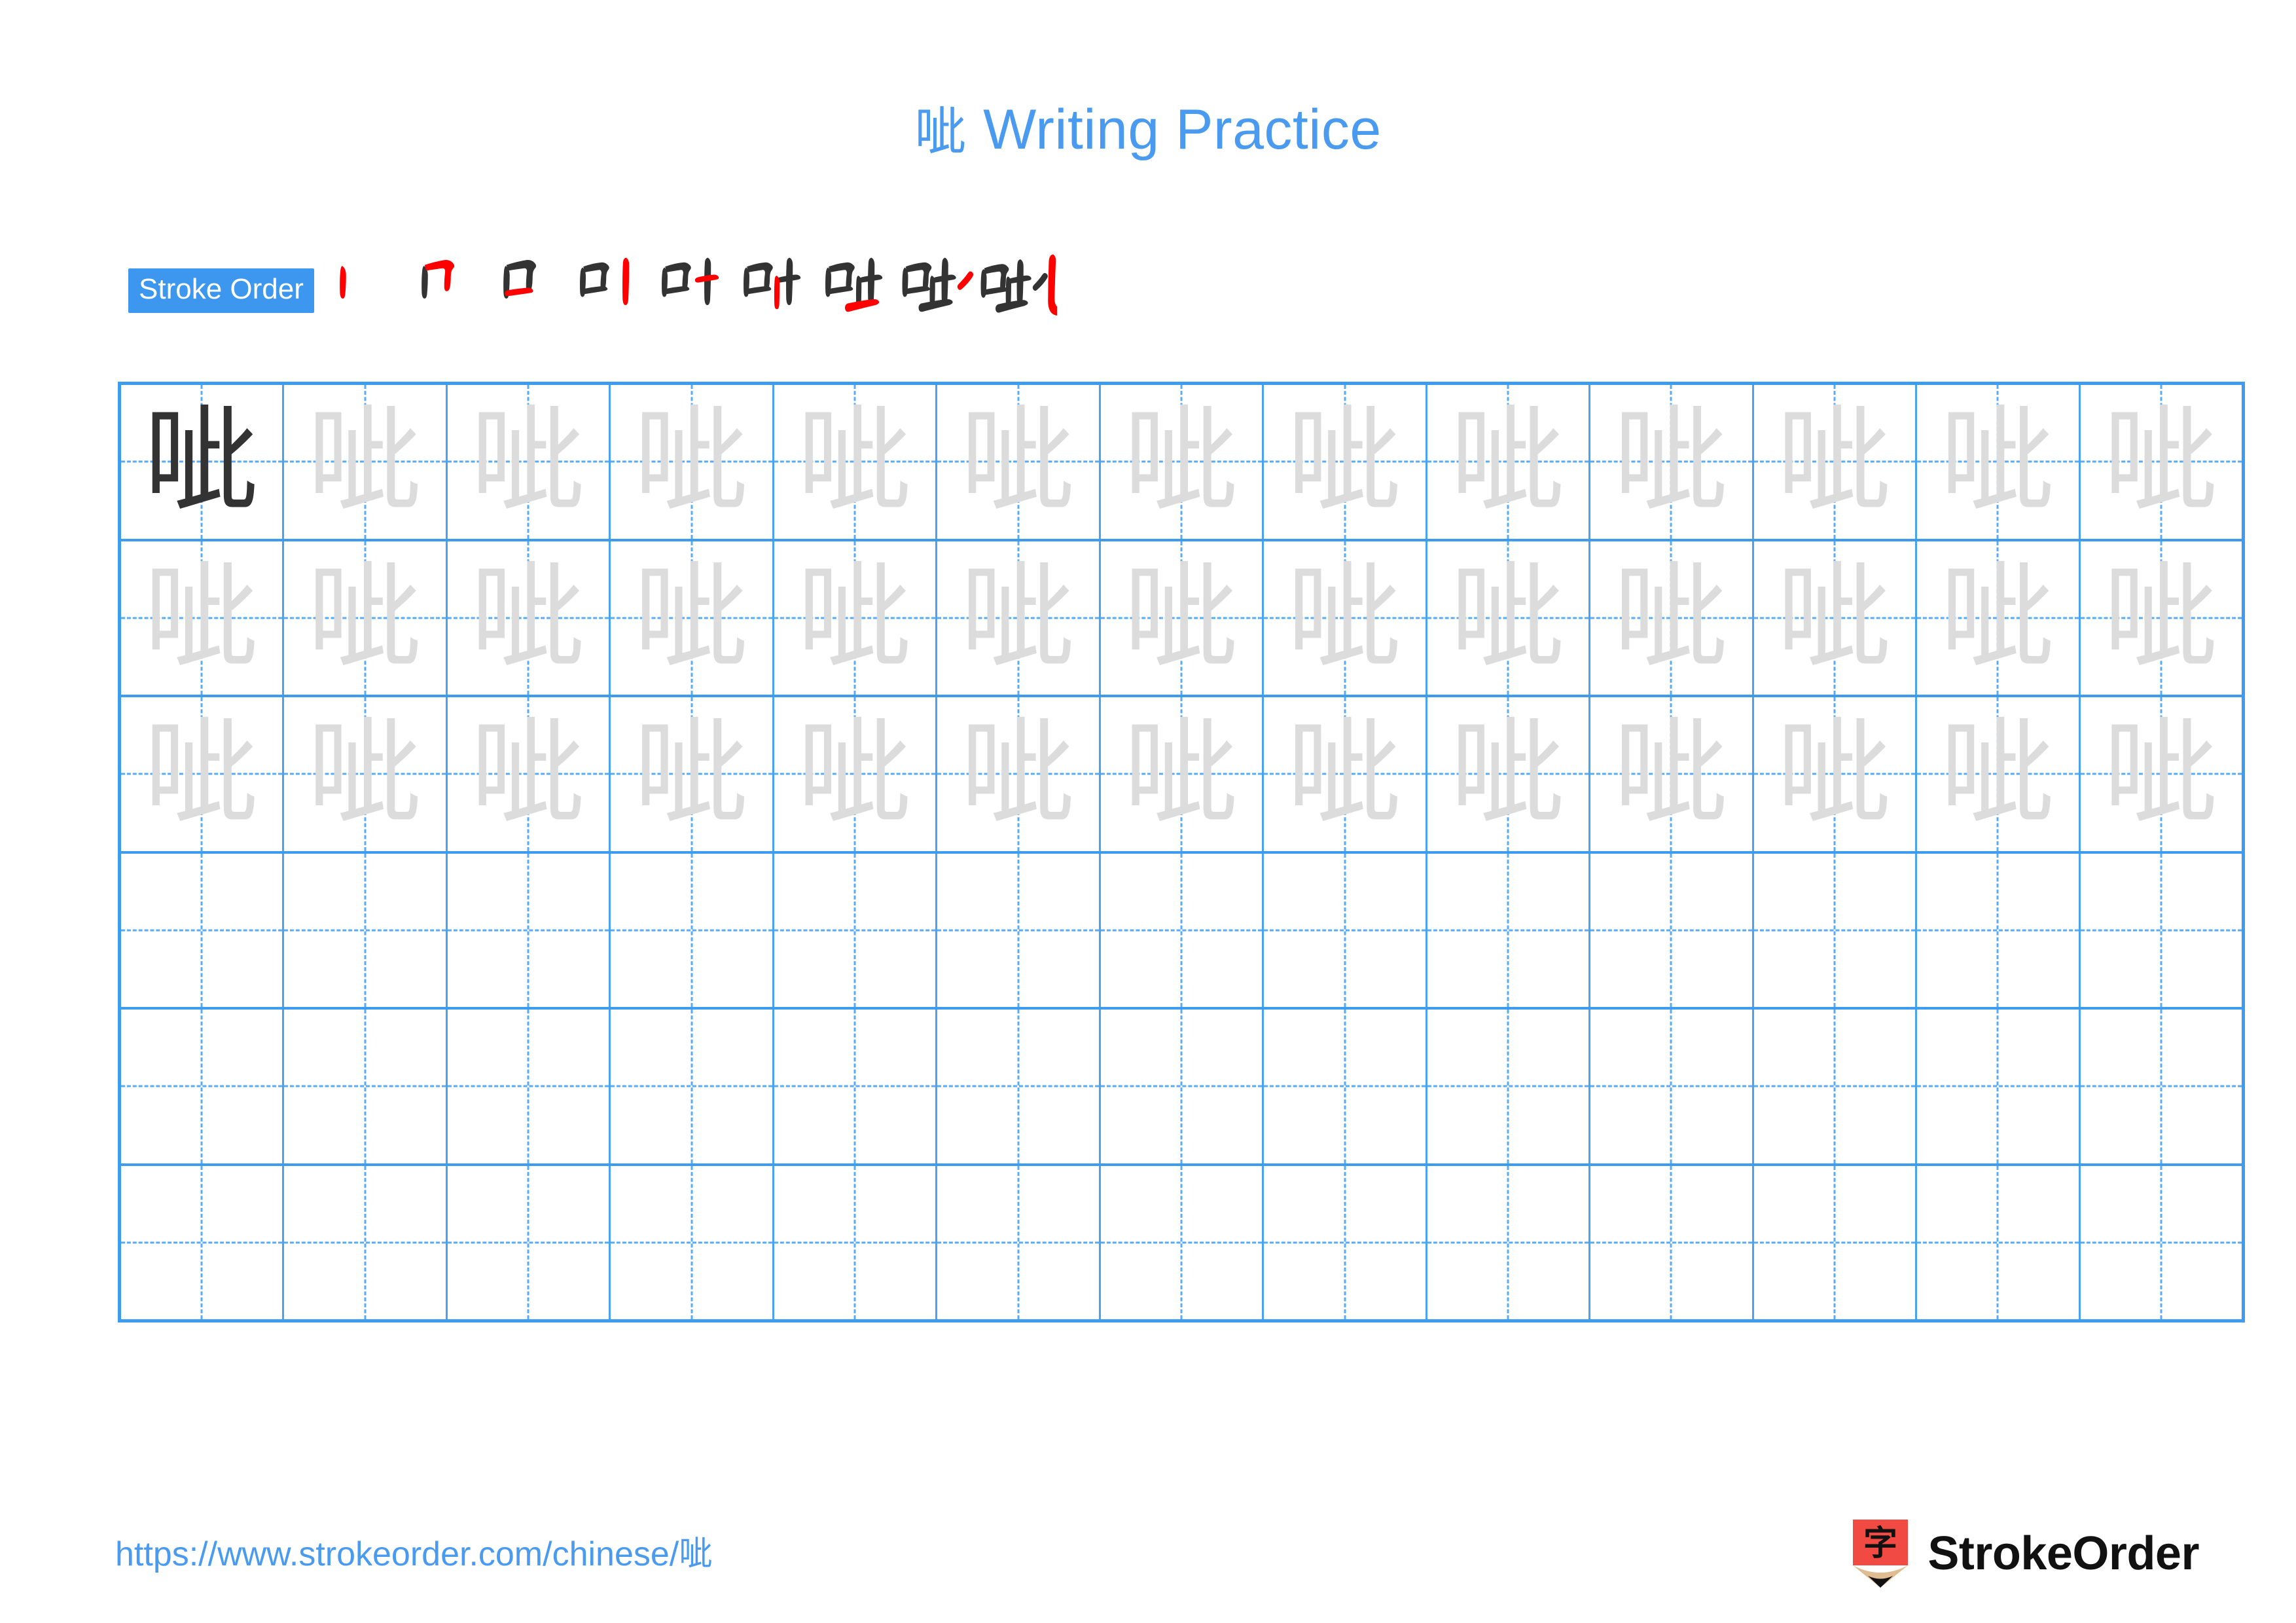 This screenshot has width=2296, height=1623. I want to click on source-url-link: https://www.strokeorder.com/chinese/呲, so click(414, 1554).